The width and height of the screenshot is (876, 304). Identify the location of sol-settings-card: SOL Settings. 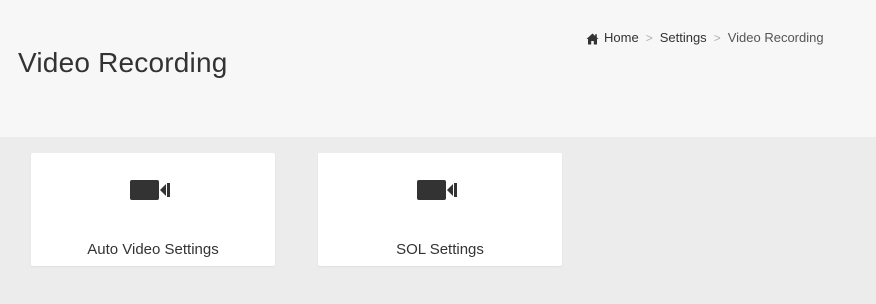
(440, 209).